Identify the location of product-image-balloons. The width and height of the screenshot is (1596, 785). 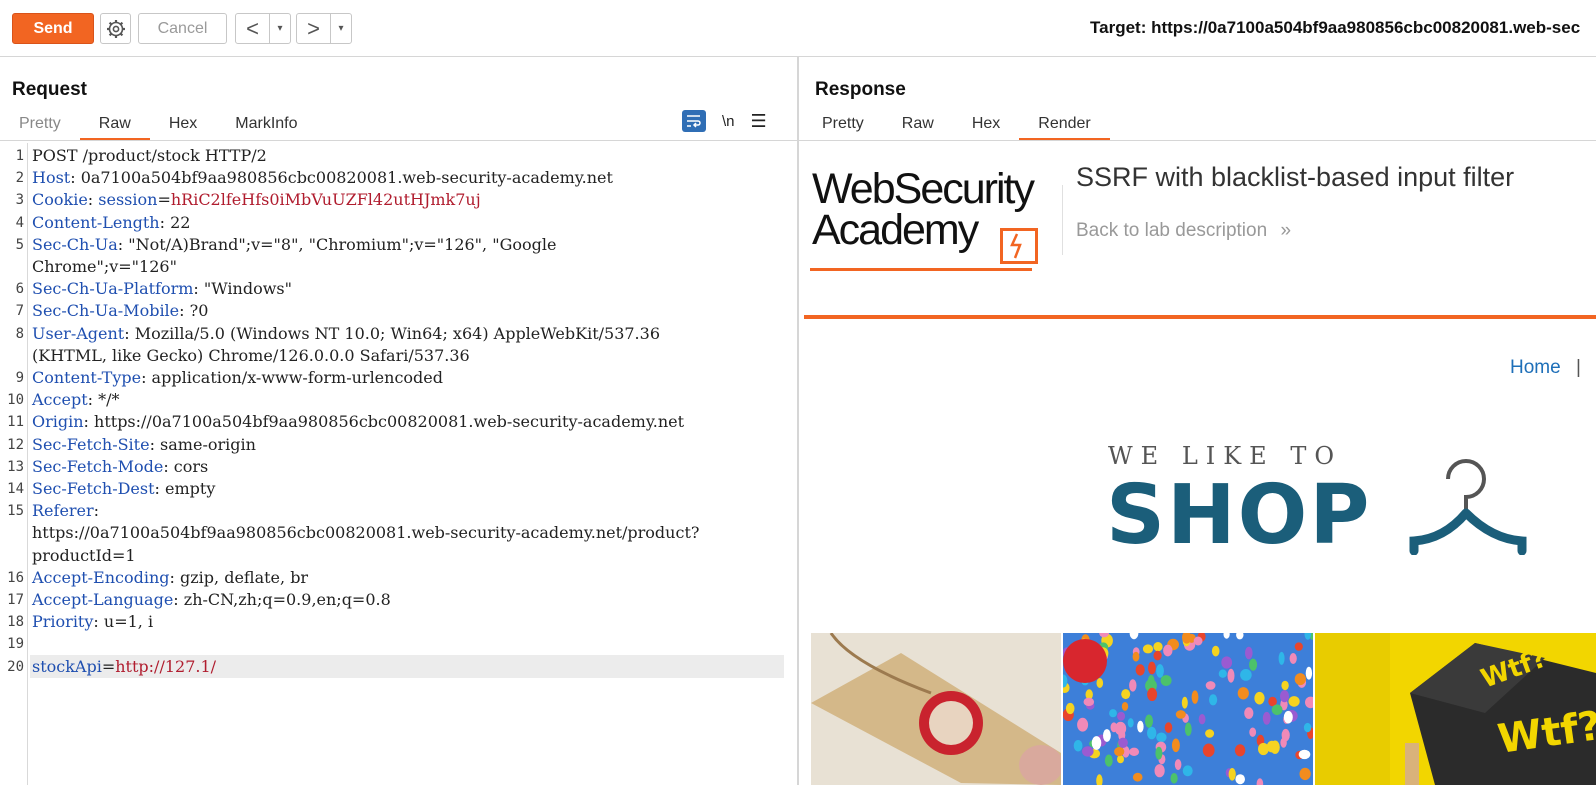
(1188, 709).